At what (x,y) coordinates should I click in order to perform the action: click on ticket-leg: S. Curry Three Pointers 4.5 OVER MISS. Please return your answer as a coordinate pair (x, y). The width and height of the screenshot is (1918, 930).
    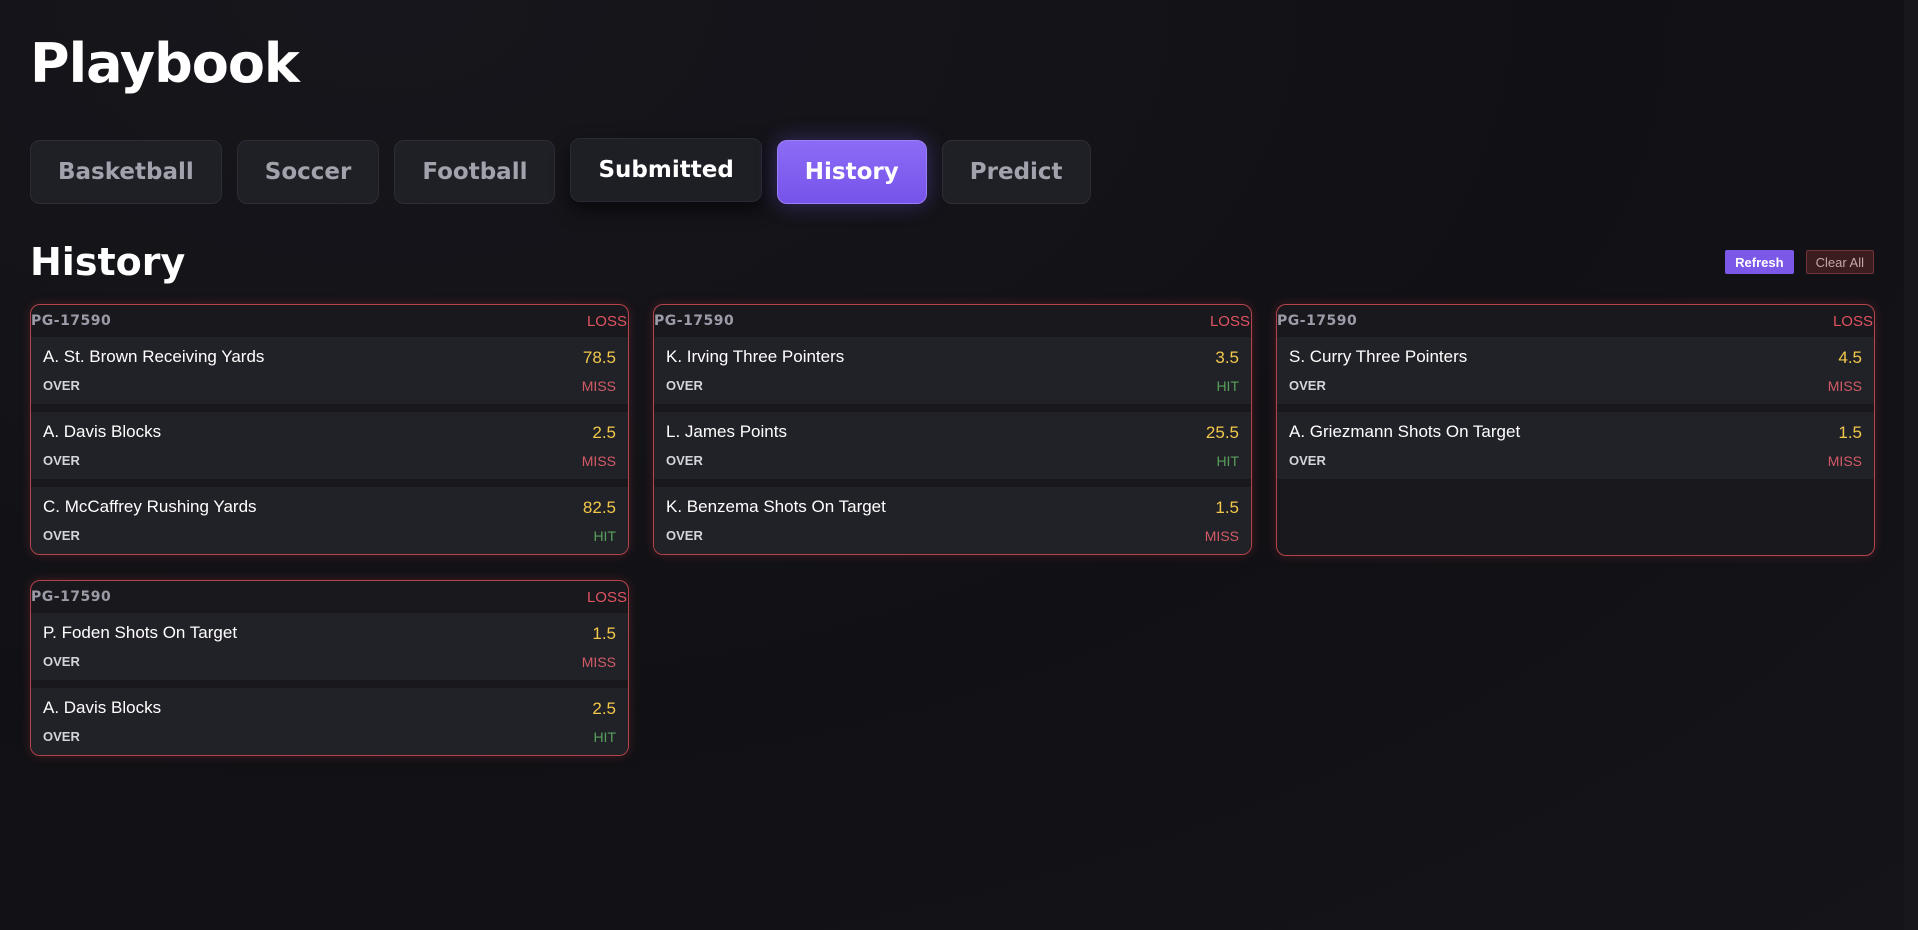
    Looking at the image, I should click on (1575, 370).